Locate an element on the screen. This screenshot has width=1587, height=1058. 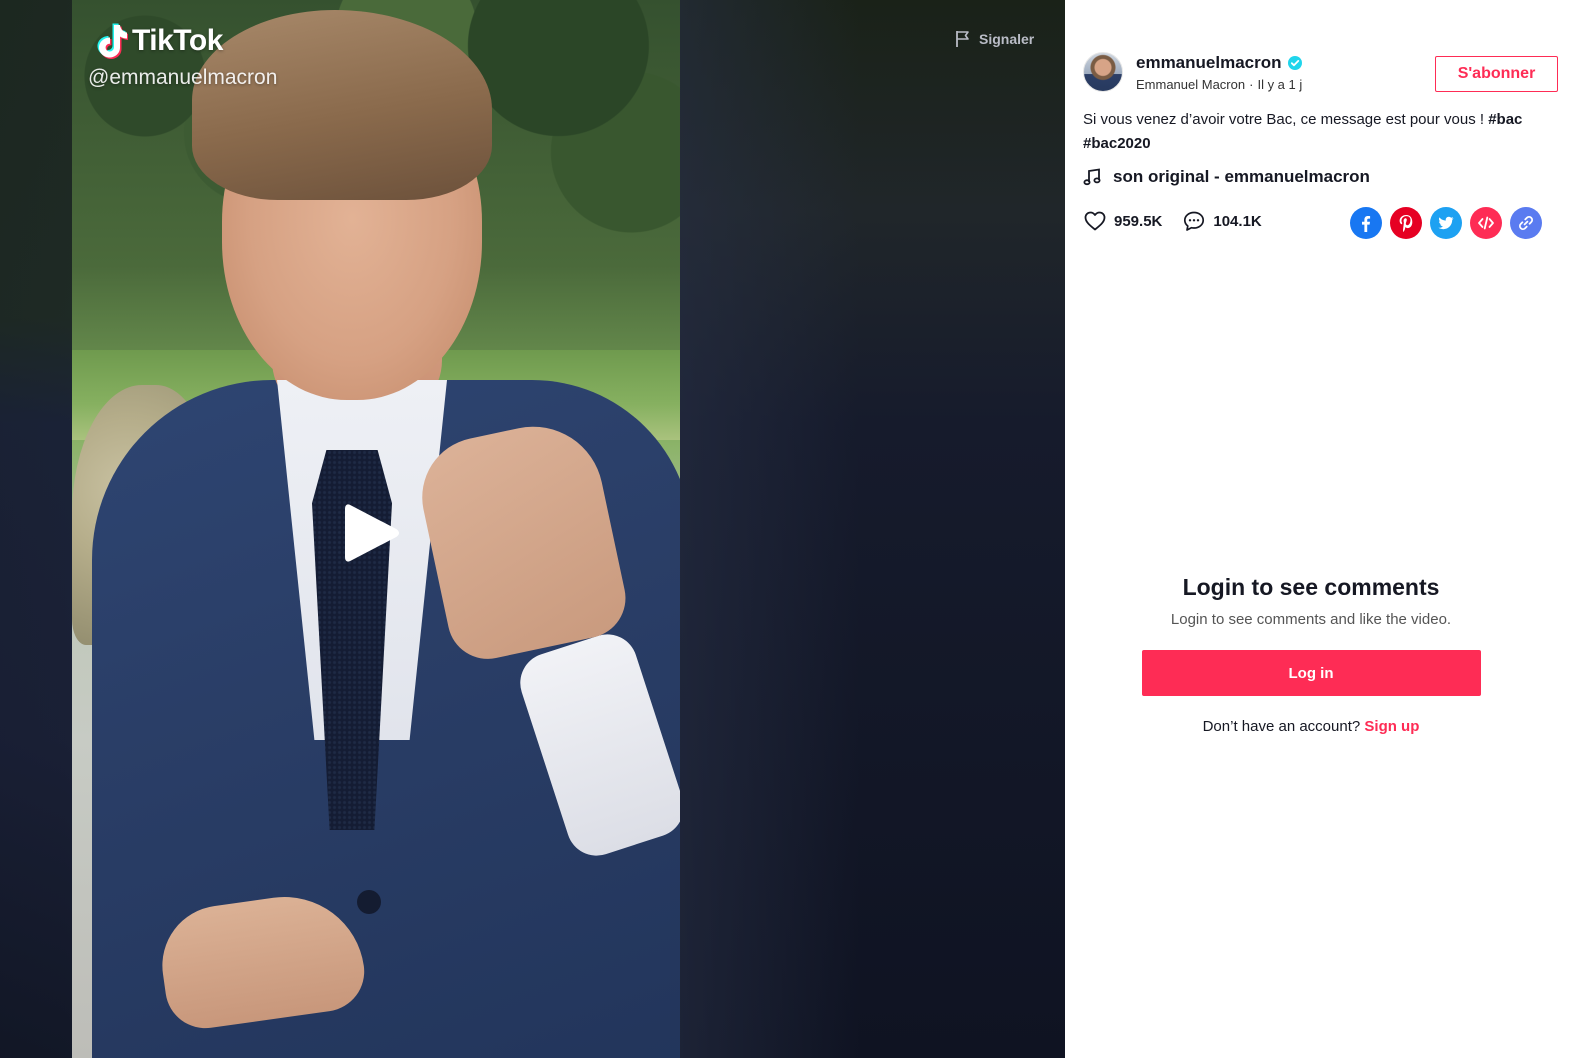
follow-button: S'abonner is located at coordinates (1496, 74).